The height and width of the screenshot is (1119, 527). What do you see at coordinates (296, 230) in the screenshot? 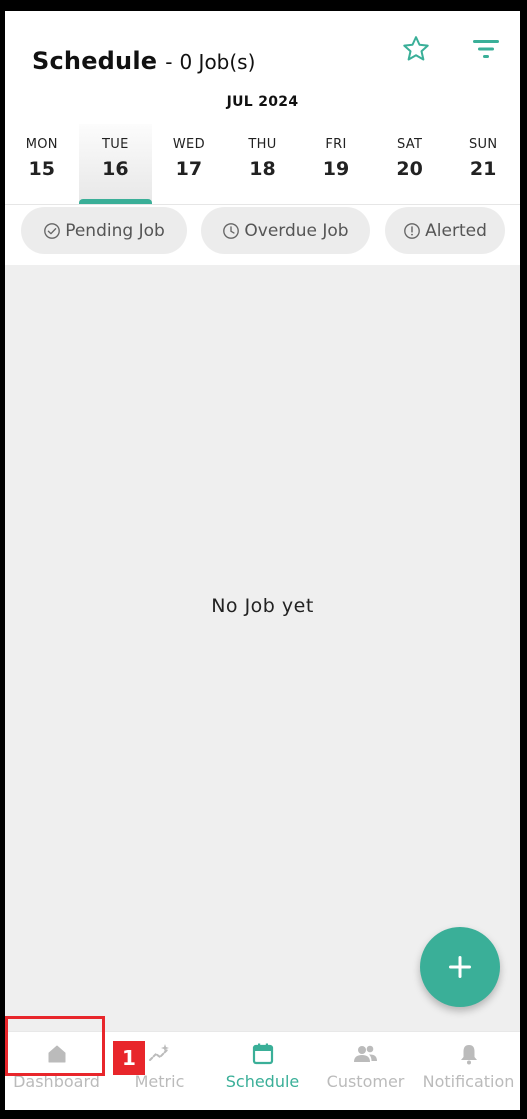
I see `chip-label: Overdue Job` at bounding box center [296, 230].